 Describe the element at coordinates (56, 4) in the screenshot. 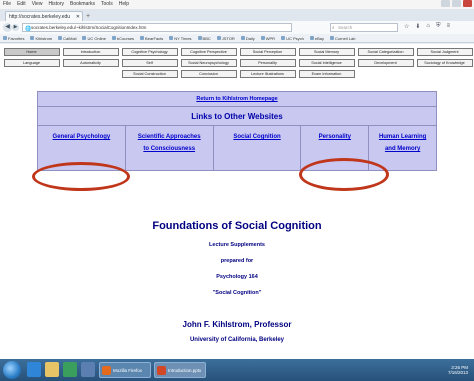

I see `menu-history: History` at that location.